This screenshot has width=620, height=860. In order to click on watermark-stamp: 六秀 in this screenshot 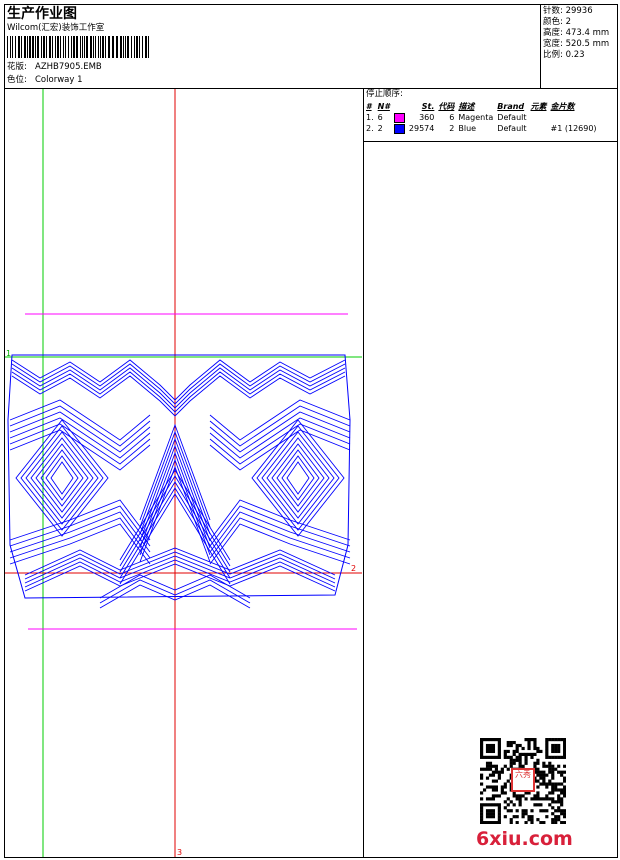, I will do `click(523, 780)`.